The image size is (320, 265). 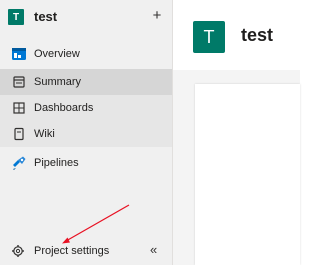 What do you see at coordinates (236, 30) in the screenshot?
I see `project-page-header: T test` at bounding box center [236, 30].